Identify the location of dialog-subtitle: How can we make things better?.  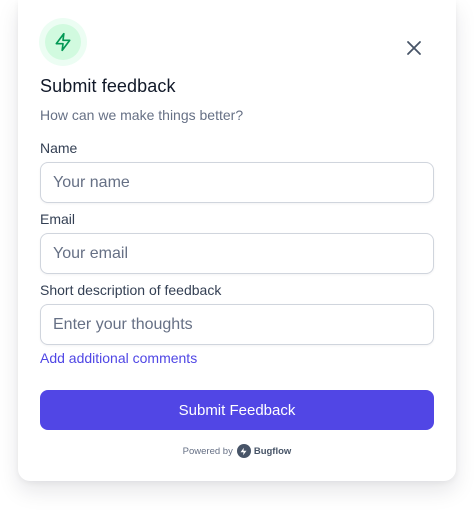
(142, 115).